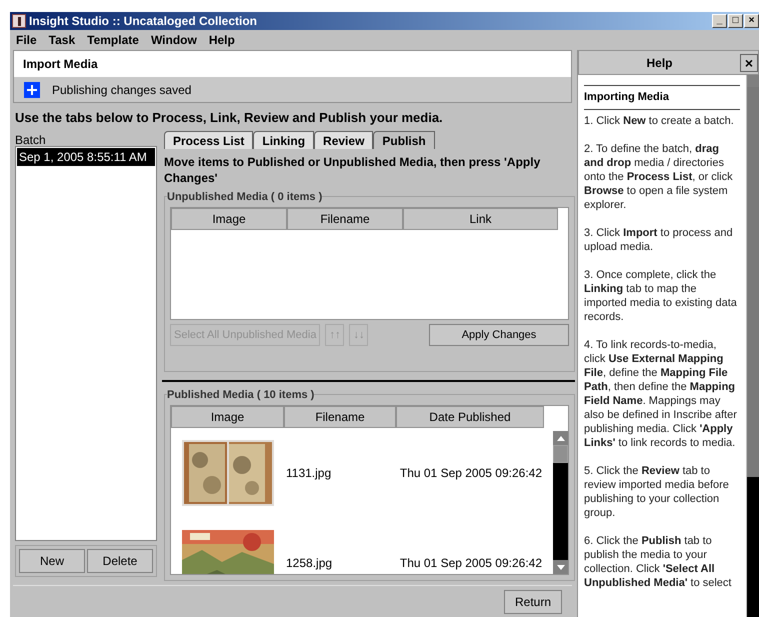  I want to click on tab: Review, so click(344, 140).